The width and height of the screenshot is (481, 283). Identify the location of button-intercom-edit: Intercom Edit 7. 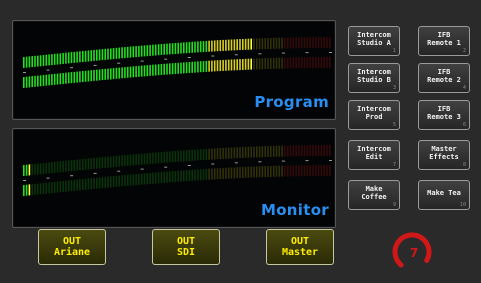
(374, 155).